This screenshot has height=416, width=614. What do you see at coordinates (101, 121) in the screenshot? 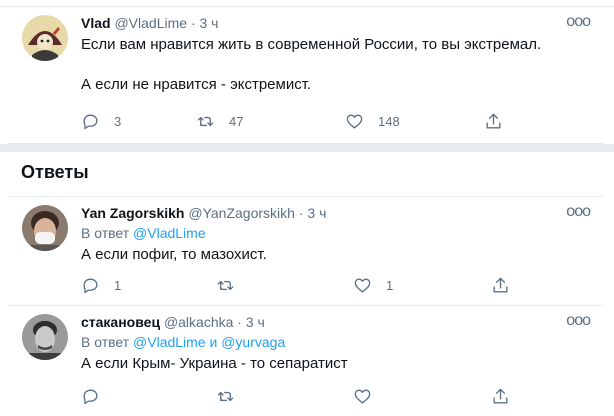
I see `reply-button: 3` at bounding box center [101, 121].